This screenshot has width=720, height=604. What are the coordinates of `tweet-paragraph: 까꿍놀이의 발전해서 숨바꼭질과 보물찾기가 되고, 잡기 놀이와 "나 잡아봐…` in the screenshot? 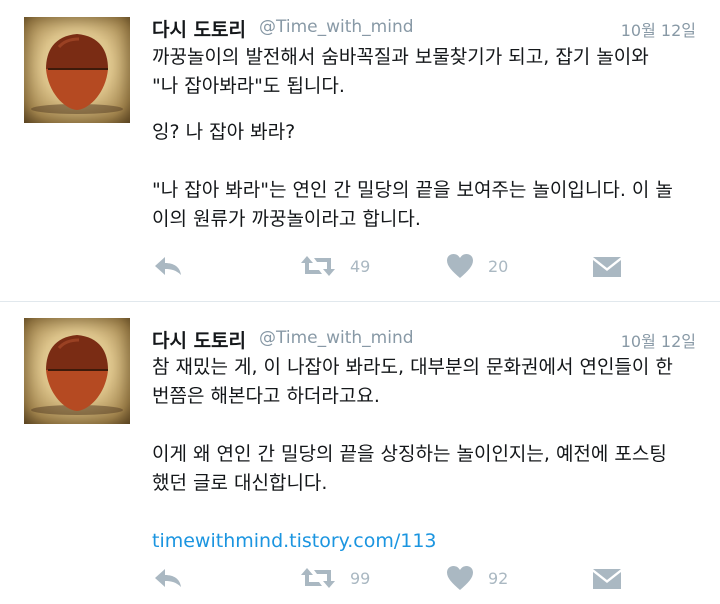 It's located at (400, 71).